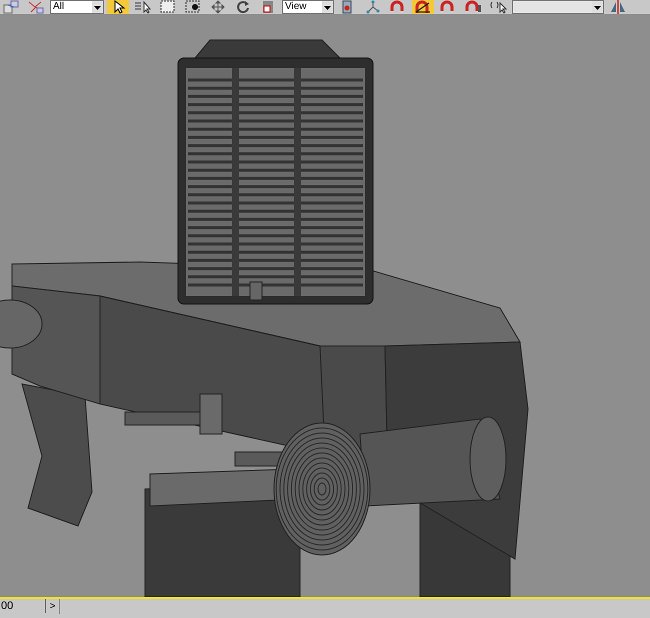  I want to click on angle-snap-tool-button, so click(423, 7).